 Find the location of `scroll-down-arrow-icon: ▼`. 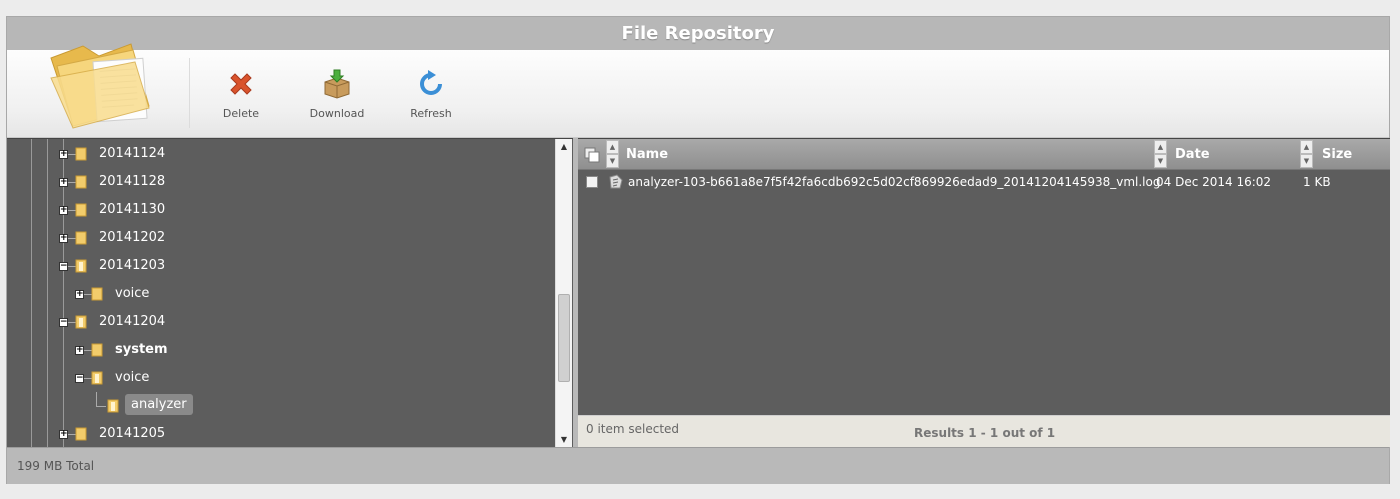

scroll-down-arrow-icon: ▼ is located at coordinates (564, 439).